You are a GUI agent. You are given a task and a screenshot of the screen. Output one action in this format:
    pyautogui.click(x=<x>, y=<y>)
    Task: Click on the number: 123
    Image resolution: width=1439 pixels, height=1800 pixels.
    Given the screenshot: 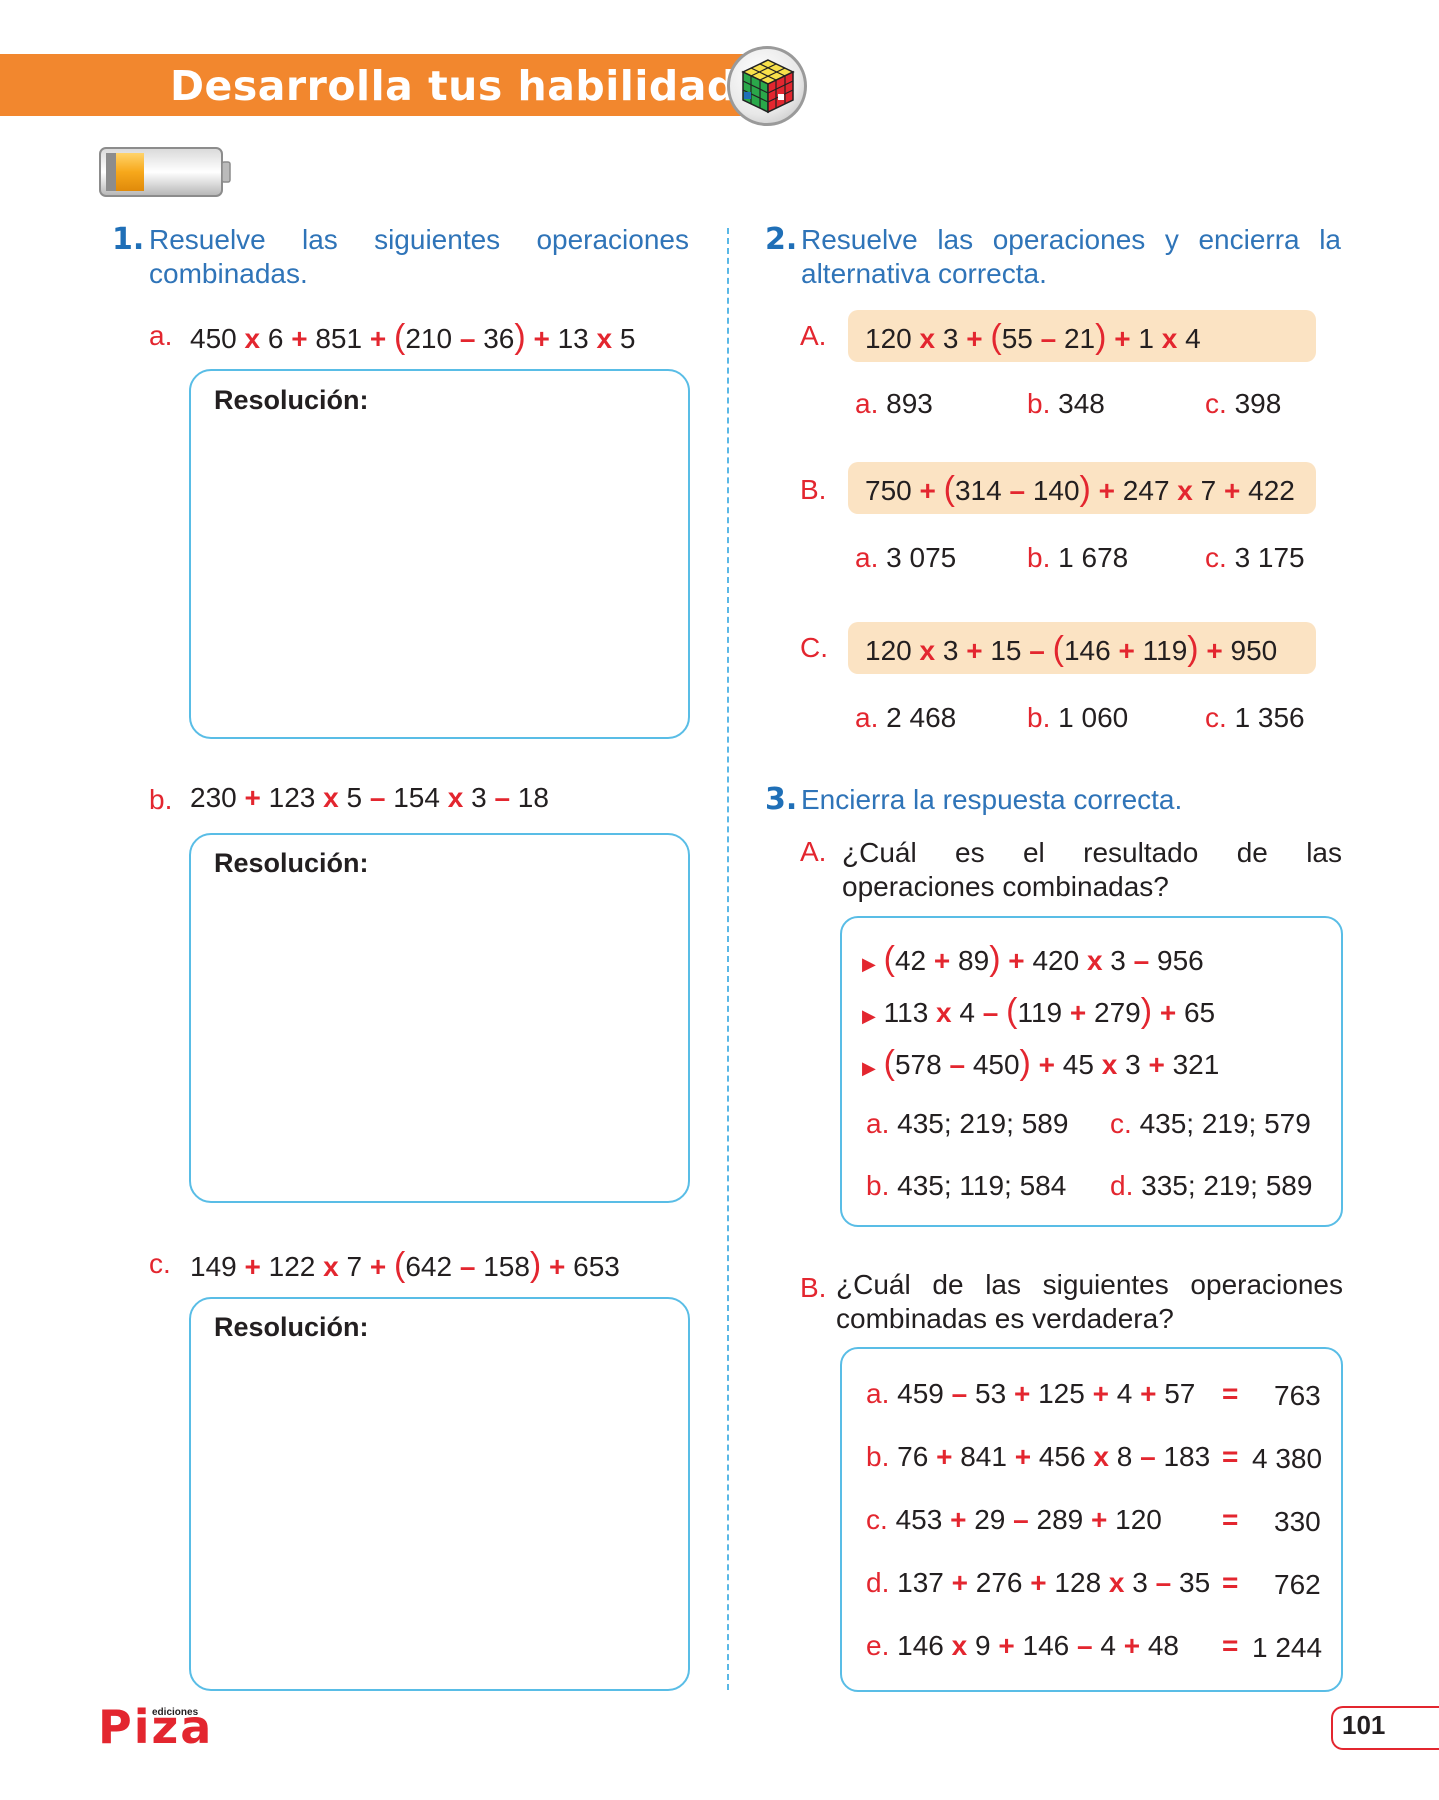 What is the action you would take?
    pyautogui.click(x=292, y=797)
    